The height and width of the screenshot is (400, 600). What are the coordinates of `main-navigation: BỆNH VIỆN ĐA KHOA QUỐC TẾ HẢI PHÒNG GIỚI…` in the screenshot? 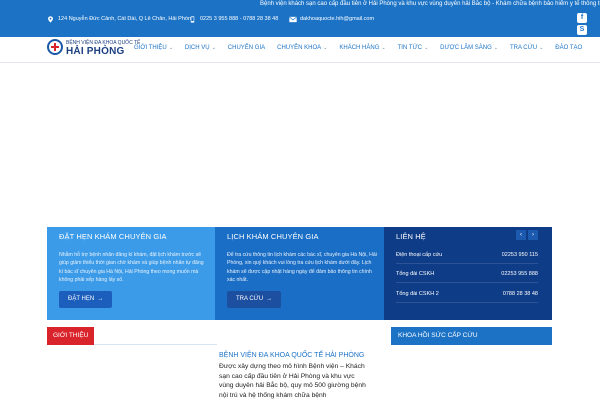 It's located at (300, 50).